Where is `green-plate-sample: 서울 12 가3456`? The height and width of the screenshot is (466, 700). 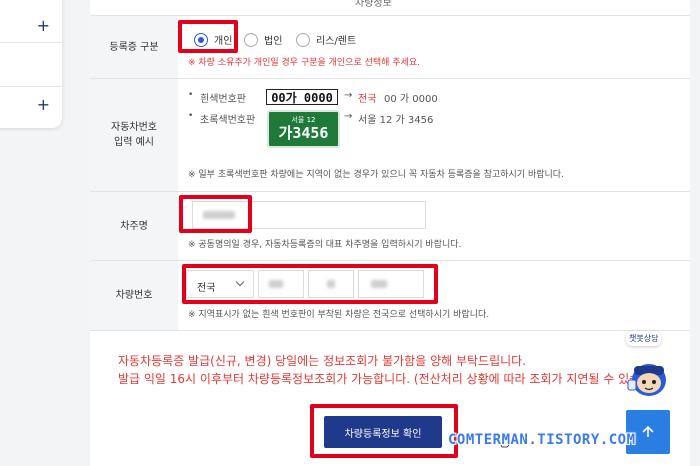 green-plate-sample: 서울 12 가3456 is located at coordinates (303, 129).